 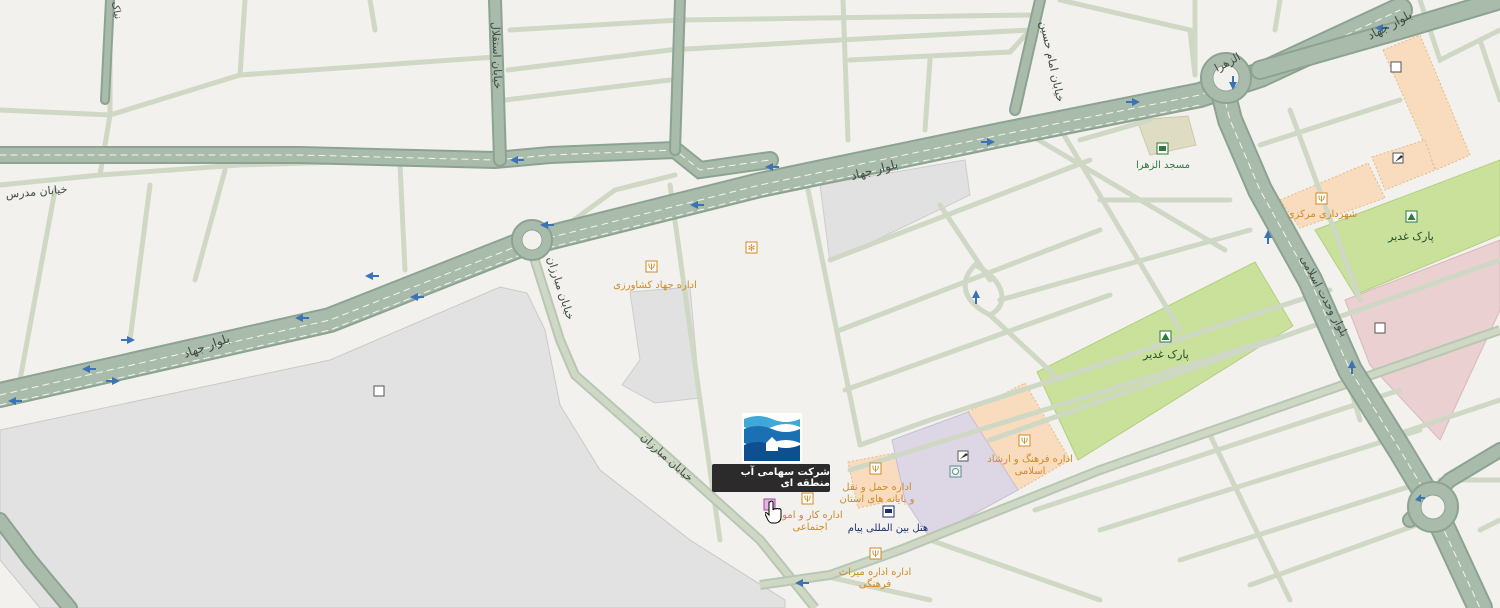 I want to click on ghadir-park-main, so click(x=1165, y=361).